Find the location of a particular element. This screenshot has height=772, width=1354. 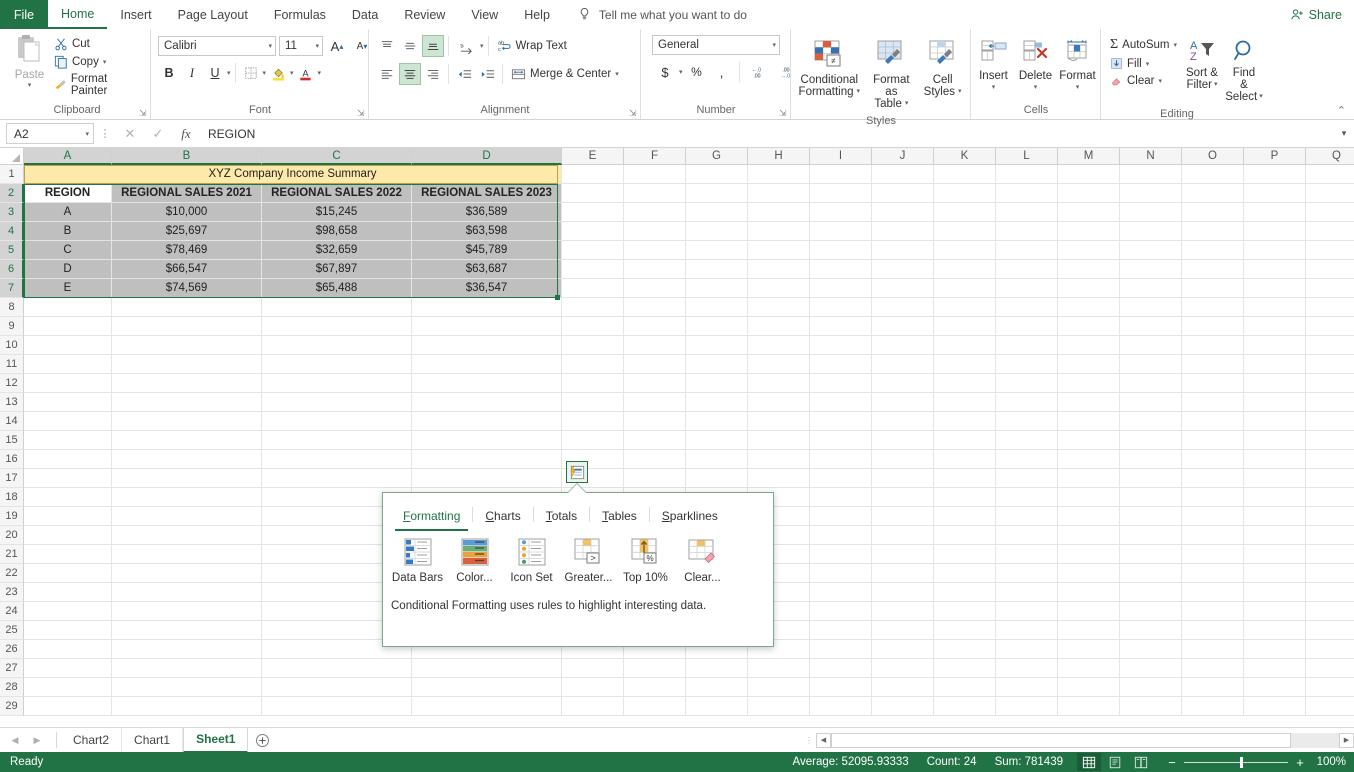

cell-M8 is located at coordinates (1089, 307).